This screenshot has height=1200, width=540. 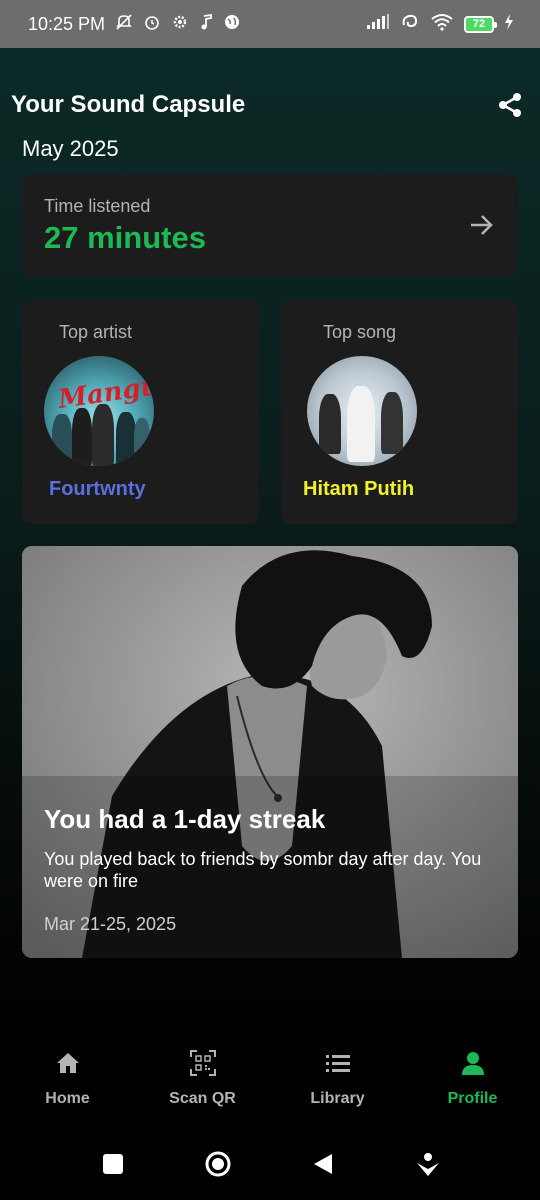 What do you see at coordinates (481, 227) in the screenshot?
I see `arrow-right-icon` at bounding box center [481, 227].